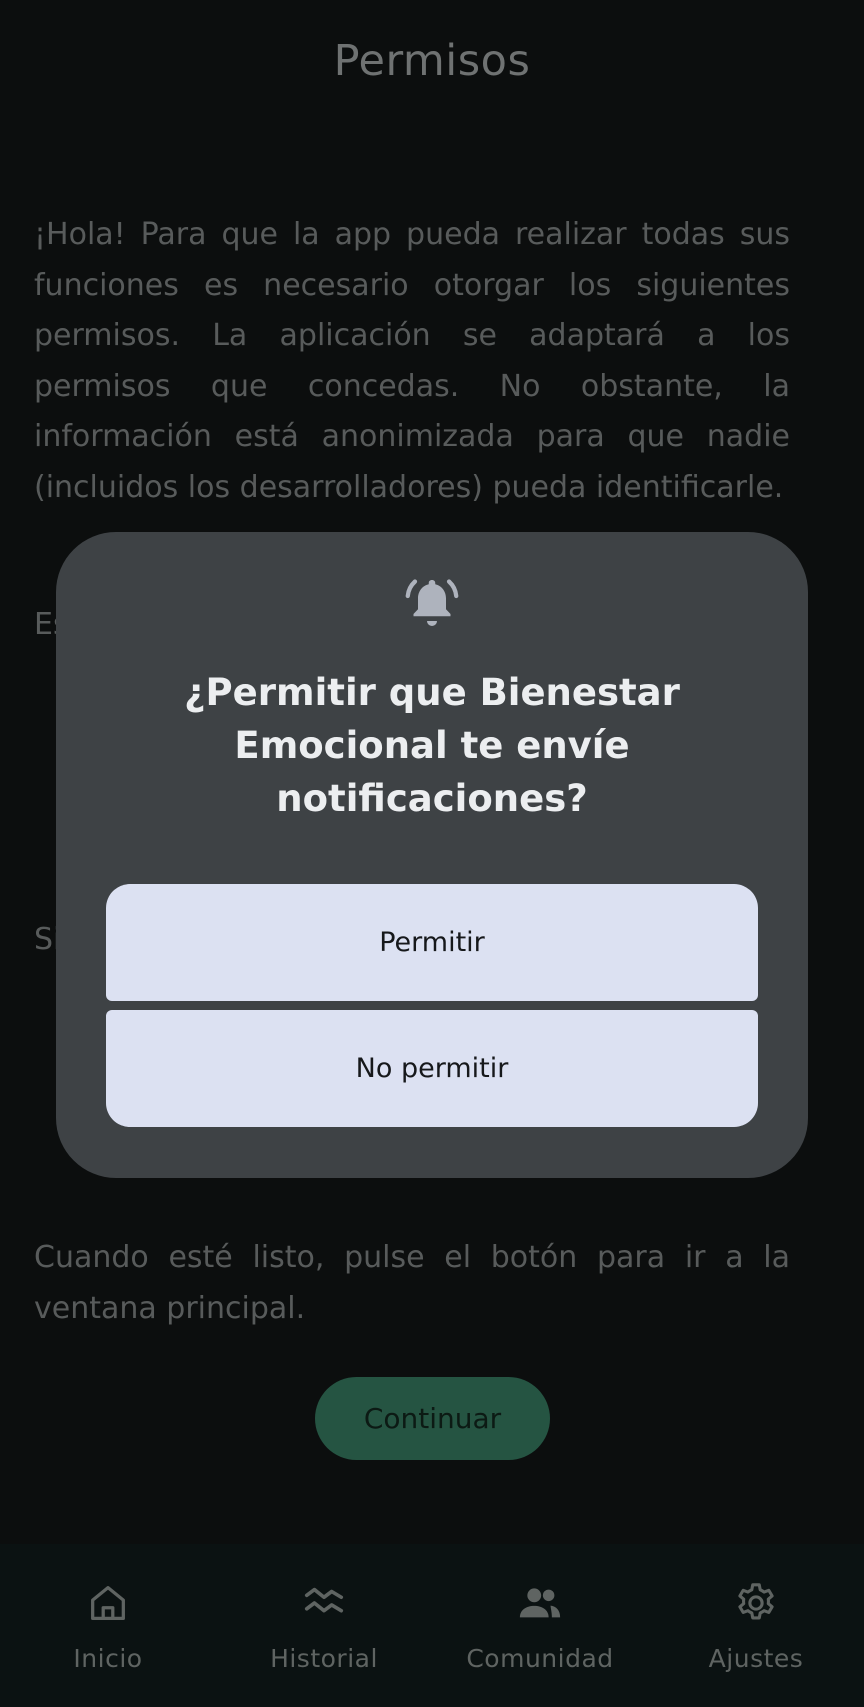 This screenshot has width=864, height=1707. What do you see at coordinates (432, 1068) in the screenshot?
I see `deny-button: No permitir` at bounding box center [432, 1068].